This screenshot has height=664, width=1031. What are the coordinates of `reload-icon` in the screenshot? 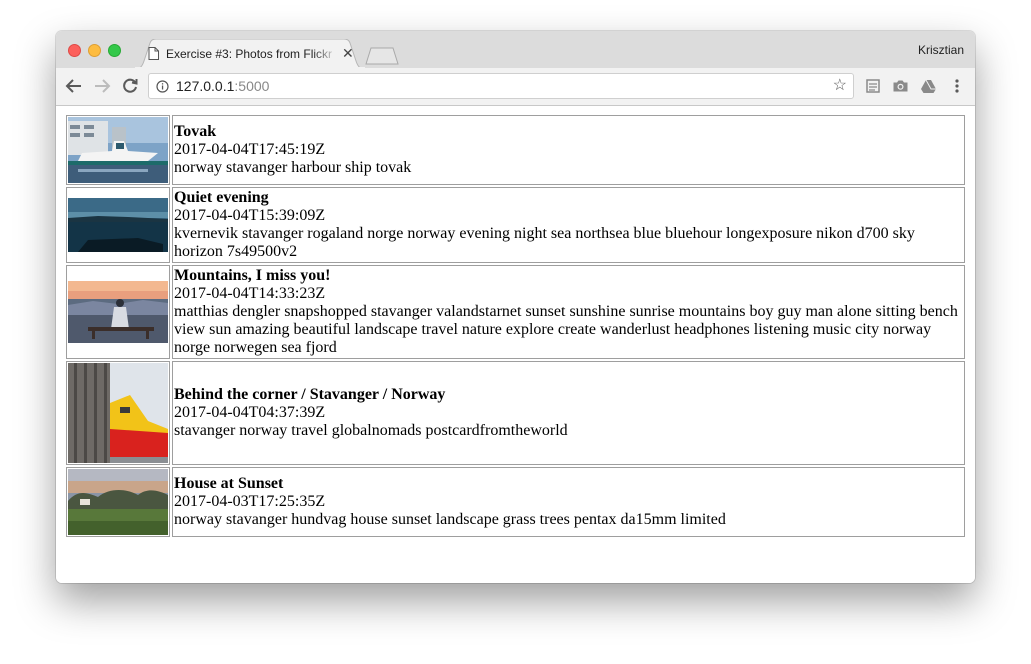 It's located at (130, 88).